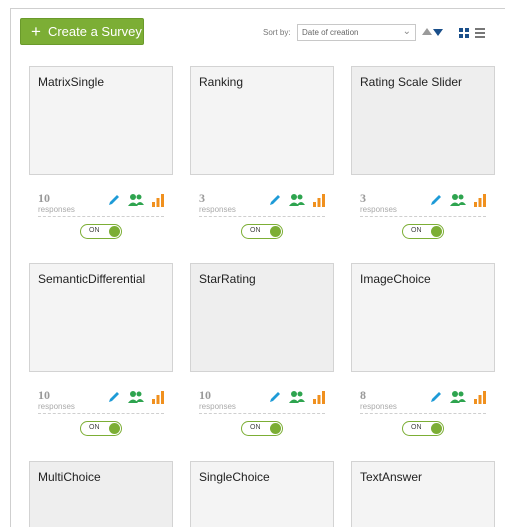 The image size is (505, 527). Describe the element at coordinates (480, 33) in the screenshot. I see `list-view-icon` at that location.